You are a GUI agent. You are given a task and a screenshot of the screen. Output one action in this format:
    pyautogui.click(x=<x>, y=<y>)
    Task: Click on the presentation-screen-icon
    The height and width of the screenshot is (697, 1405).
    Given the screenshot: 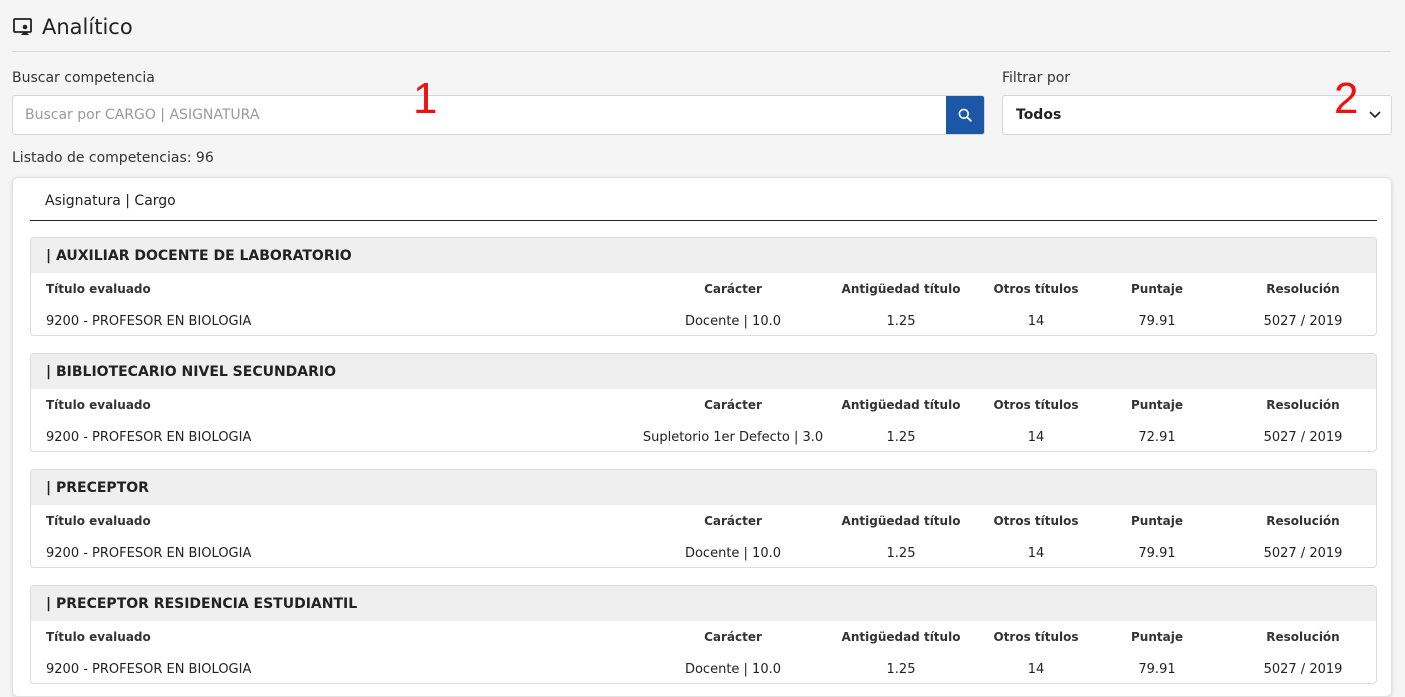 What is the action you would take?
    pyautogui.click(x=23, y=27)
    